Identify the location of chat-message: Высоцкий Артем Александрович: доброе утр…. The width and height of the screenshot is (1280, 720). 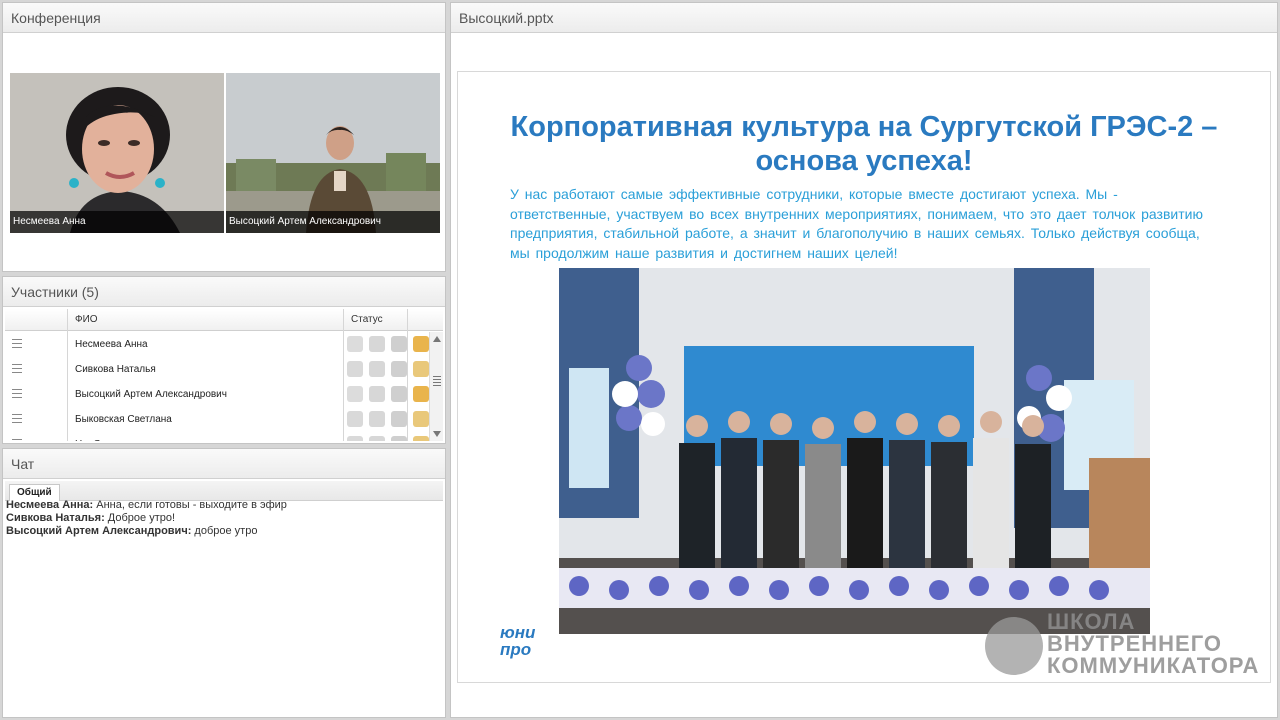
(223, 531).